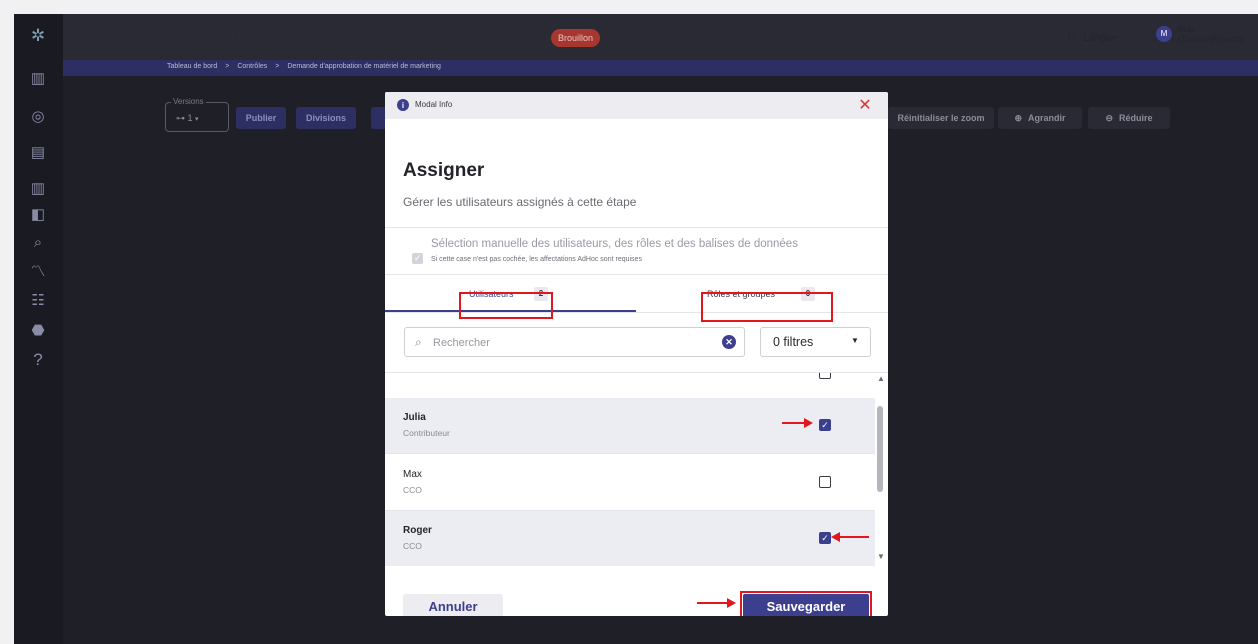 The height and width of the screenshot is (644, 1258). I want to click on dashboard-icon: ▥, so click(38, 78).